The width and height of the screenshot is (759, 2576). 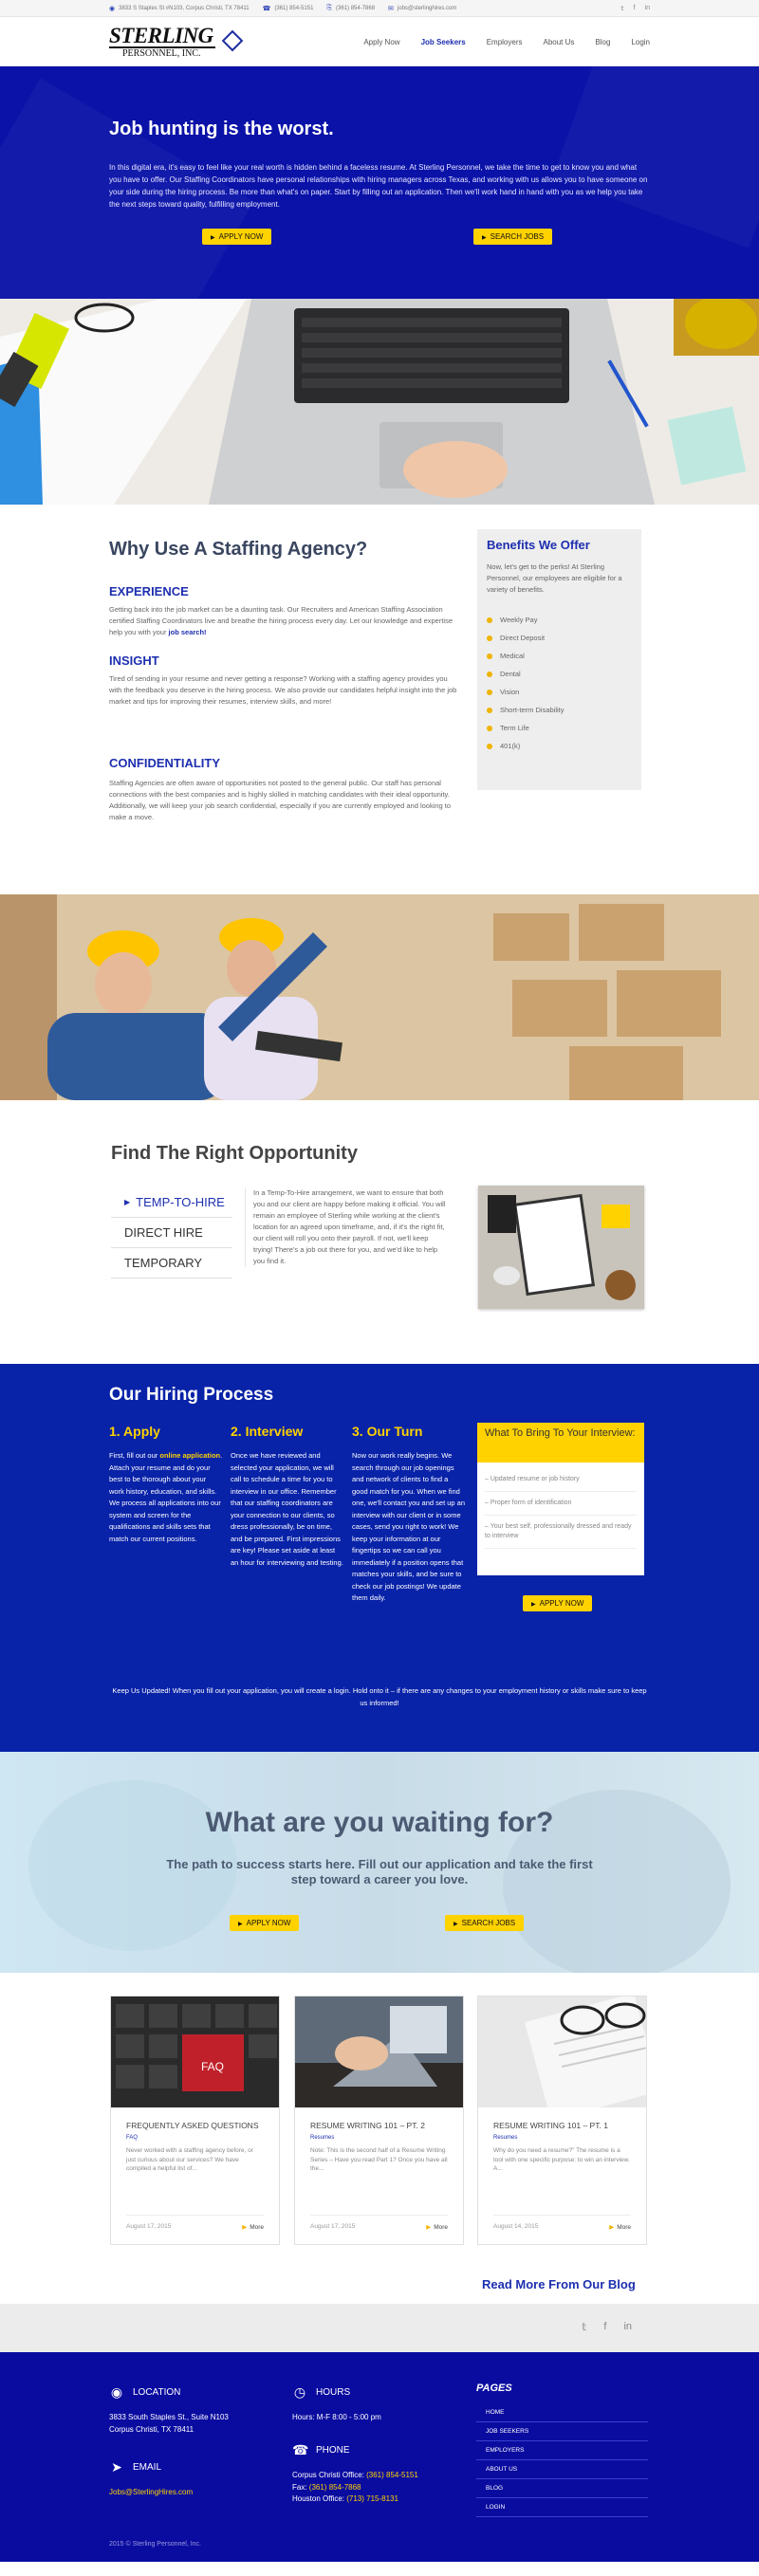 What do you see at coordinates (372, 2498) in the screenshot?
I see `phone-link: (713) 715-8131` at bounding box center [372, 2498].